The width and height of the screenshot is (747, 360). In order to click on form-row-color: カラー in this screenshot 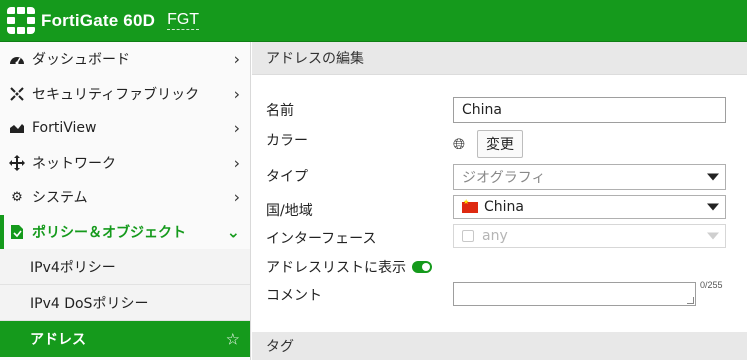, I will do `click(287, 140)`.